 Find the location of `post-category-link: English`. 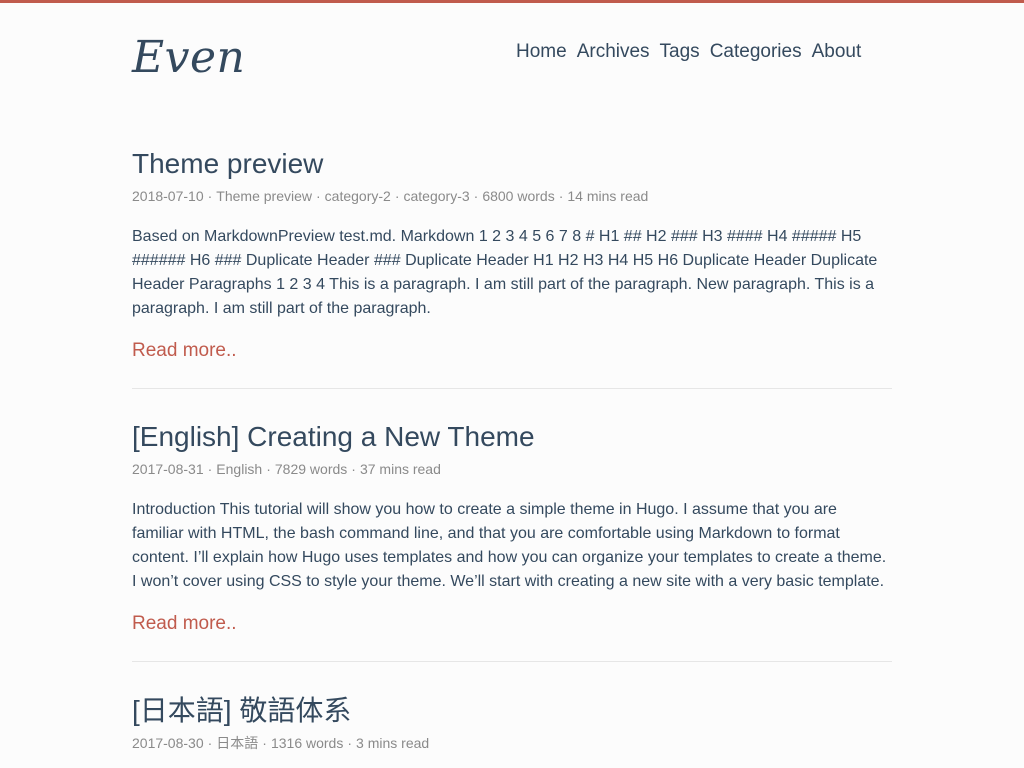

post-category-link: English is located at coordinates (239, 469).